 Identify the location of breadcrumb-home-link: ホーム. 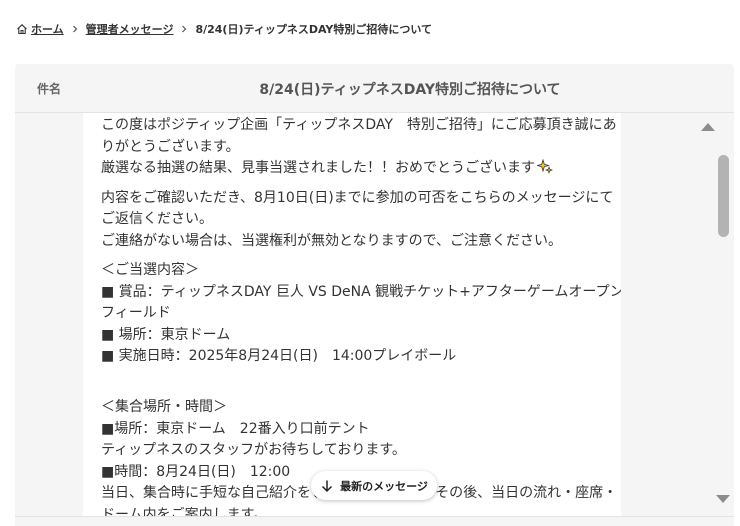
(47, 29).